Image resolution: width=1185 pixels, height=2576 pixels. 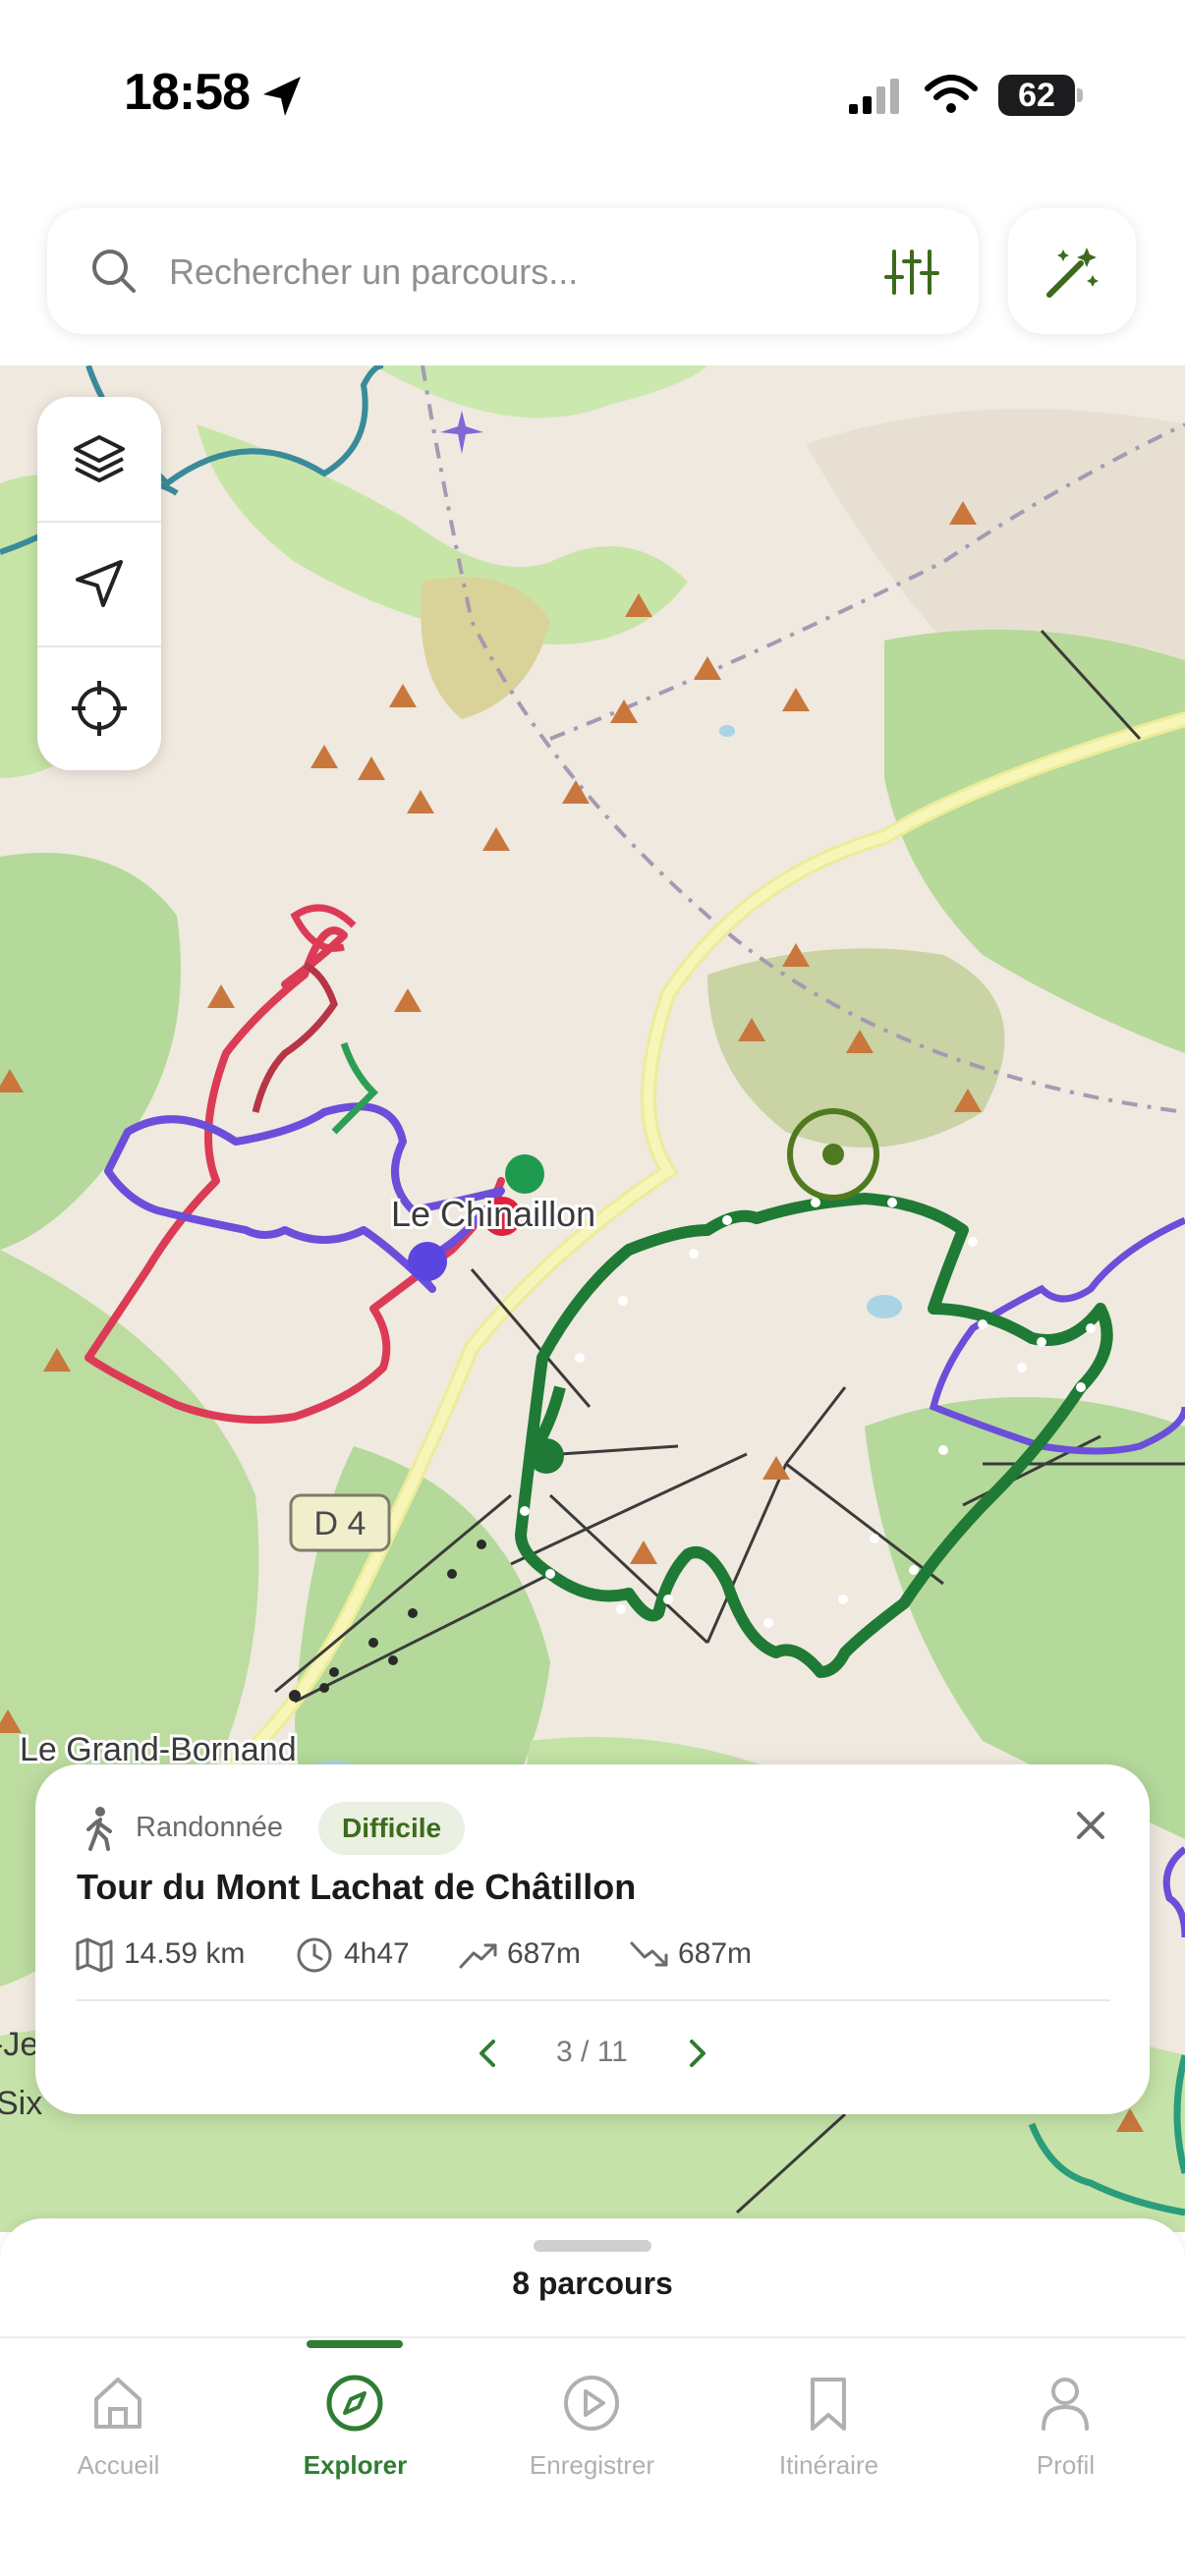 I want to click on road-label: D 4, so click(x=341, y=1523).